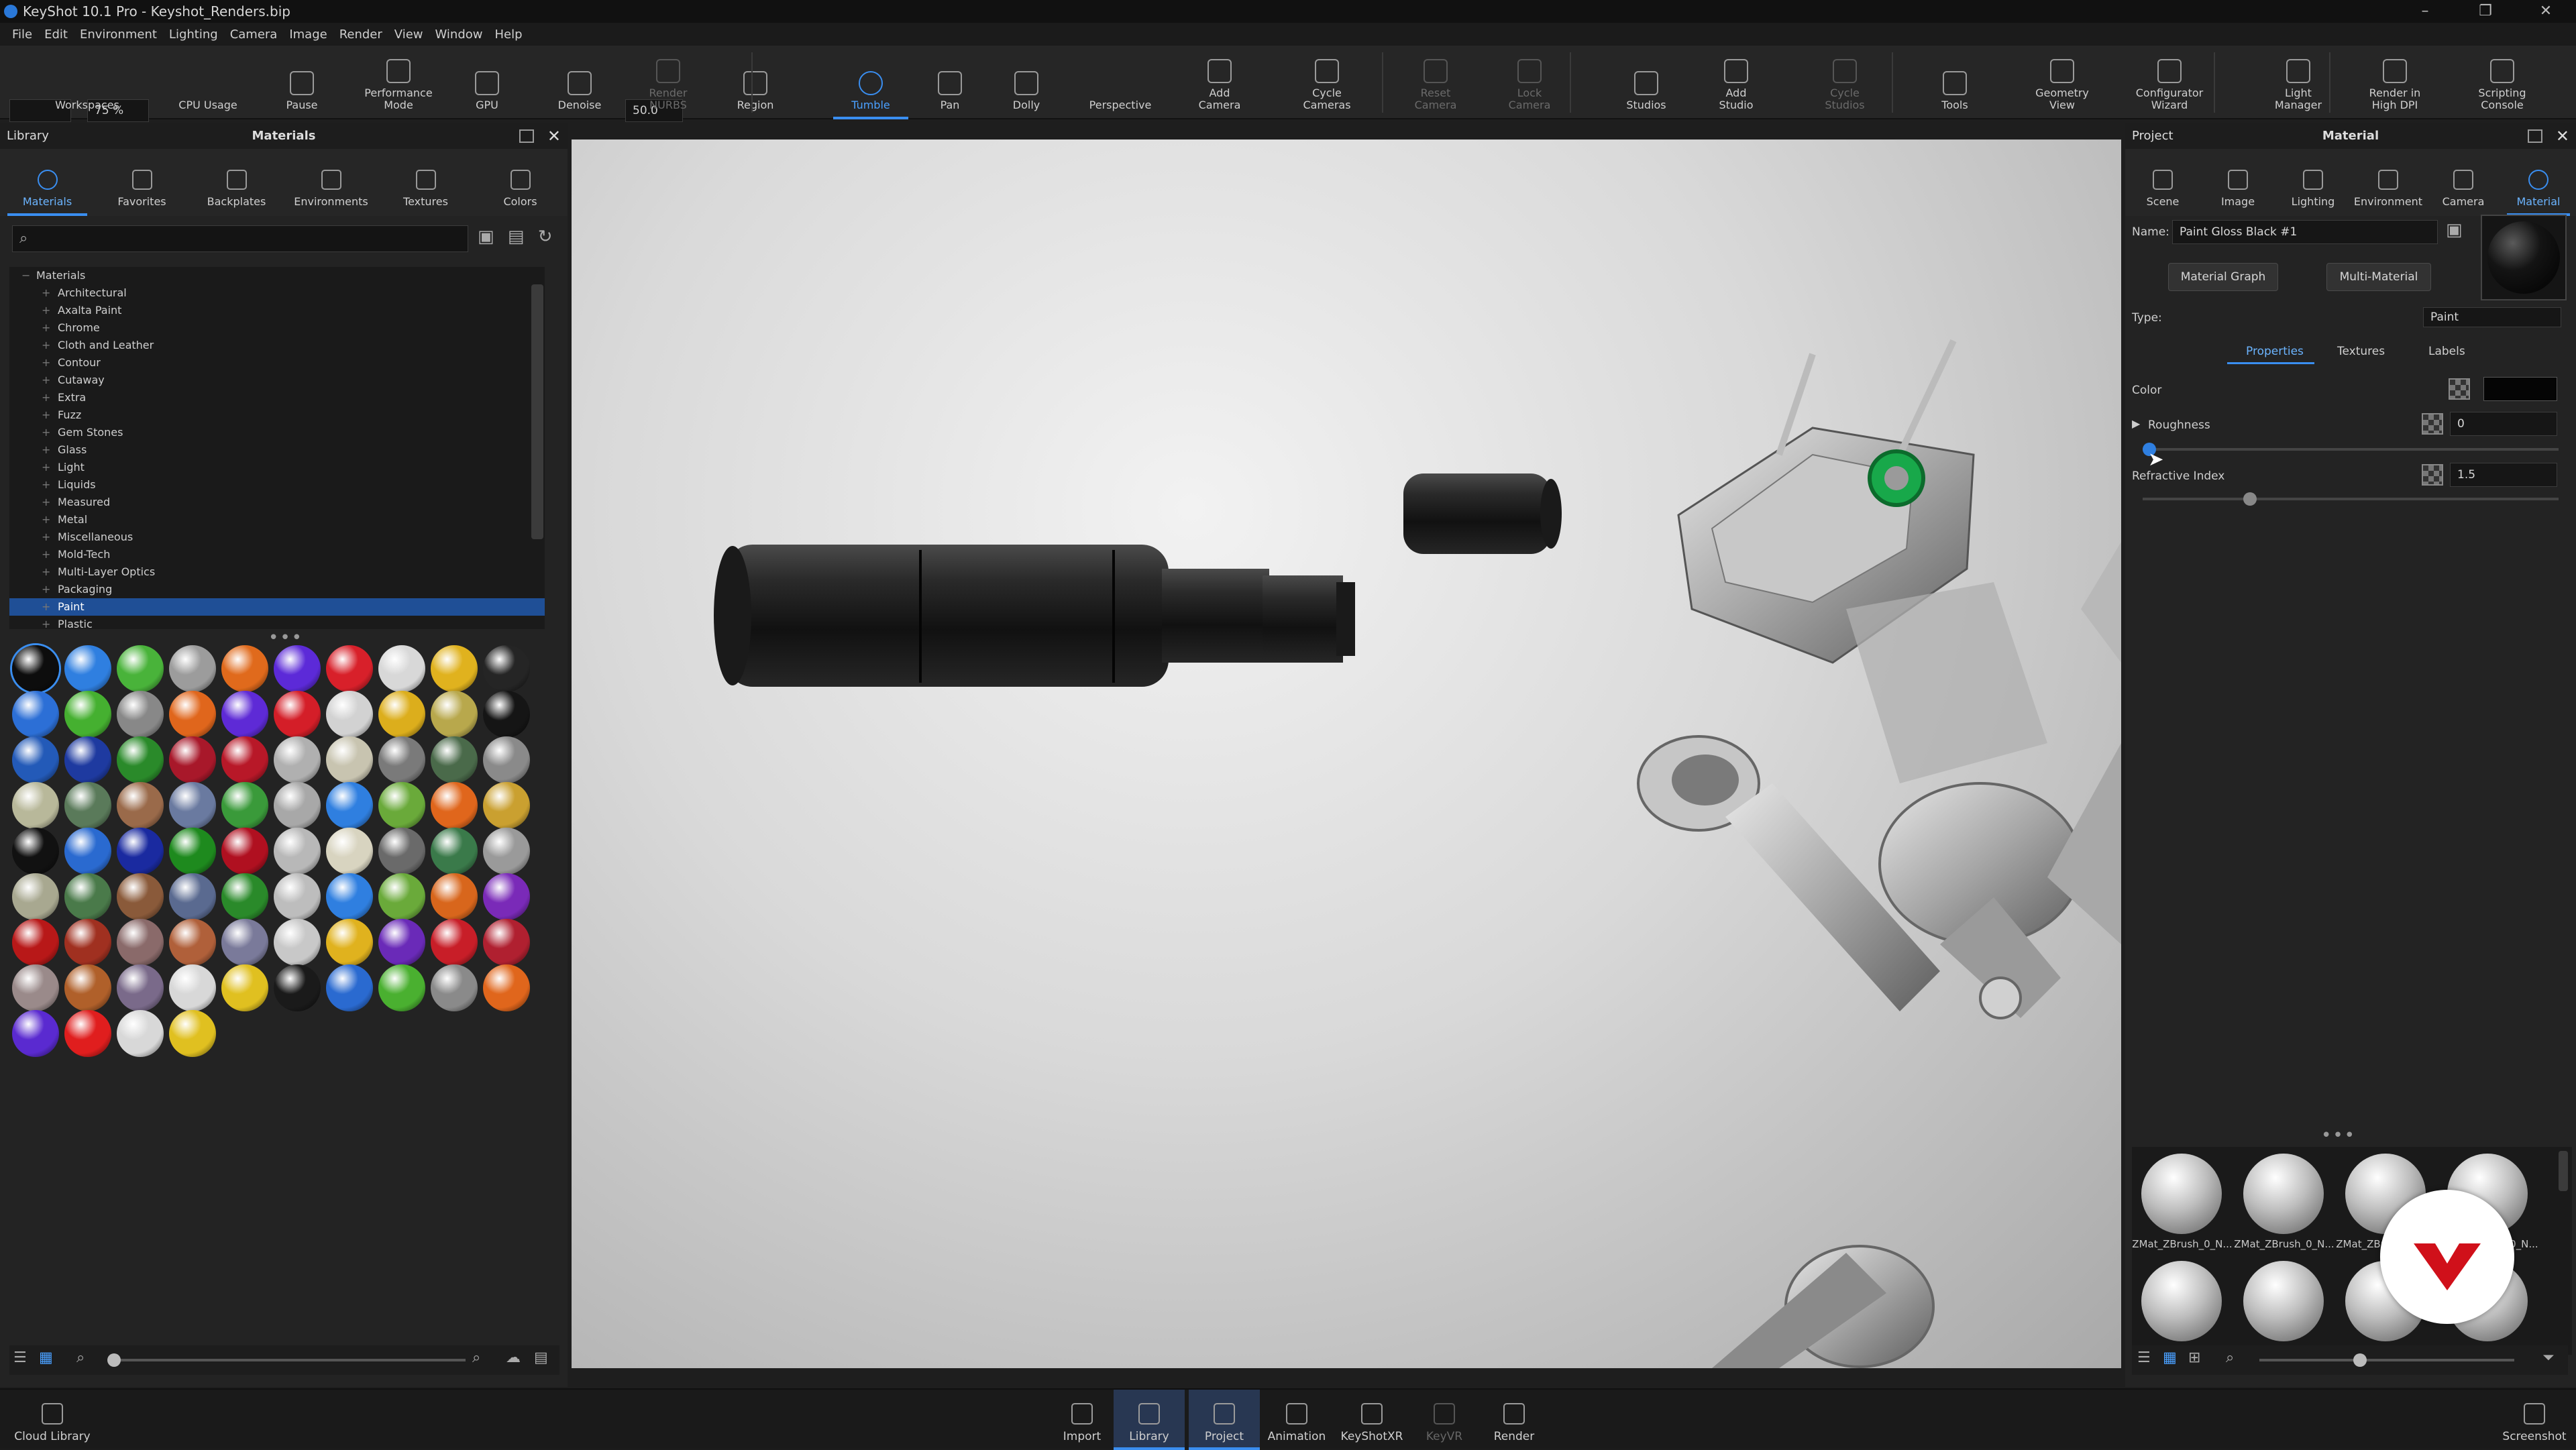 The height and width of the screenshot is (1450, 2576). What do you see at coordinates (277, 519) in the screenshot?
I see `tree-item-metal: Metal` at bounding box center [277, 519].